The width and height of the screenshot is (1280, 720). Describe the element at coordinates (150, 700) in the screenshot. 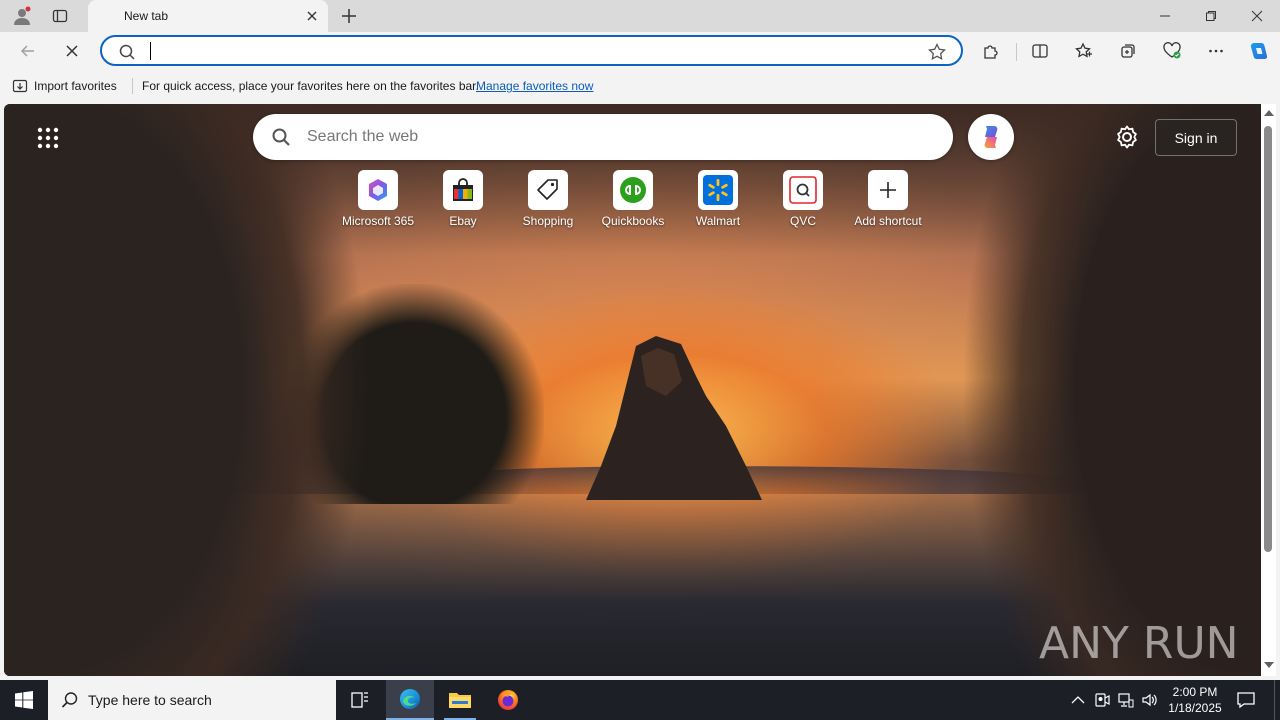

I see `taskbar-search-placeholder: Type here to search` at that location.